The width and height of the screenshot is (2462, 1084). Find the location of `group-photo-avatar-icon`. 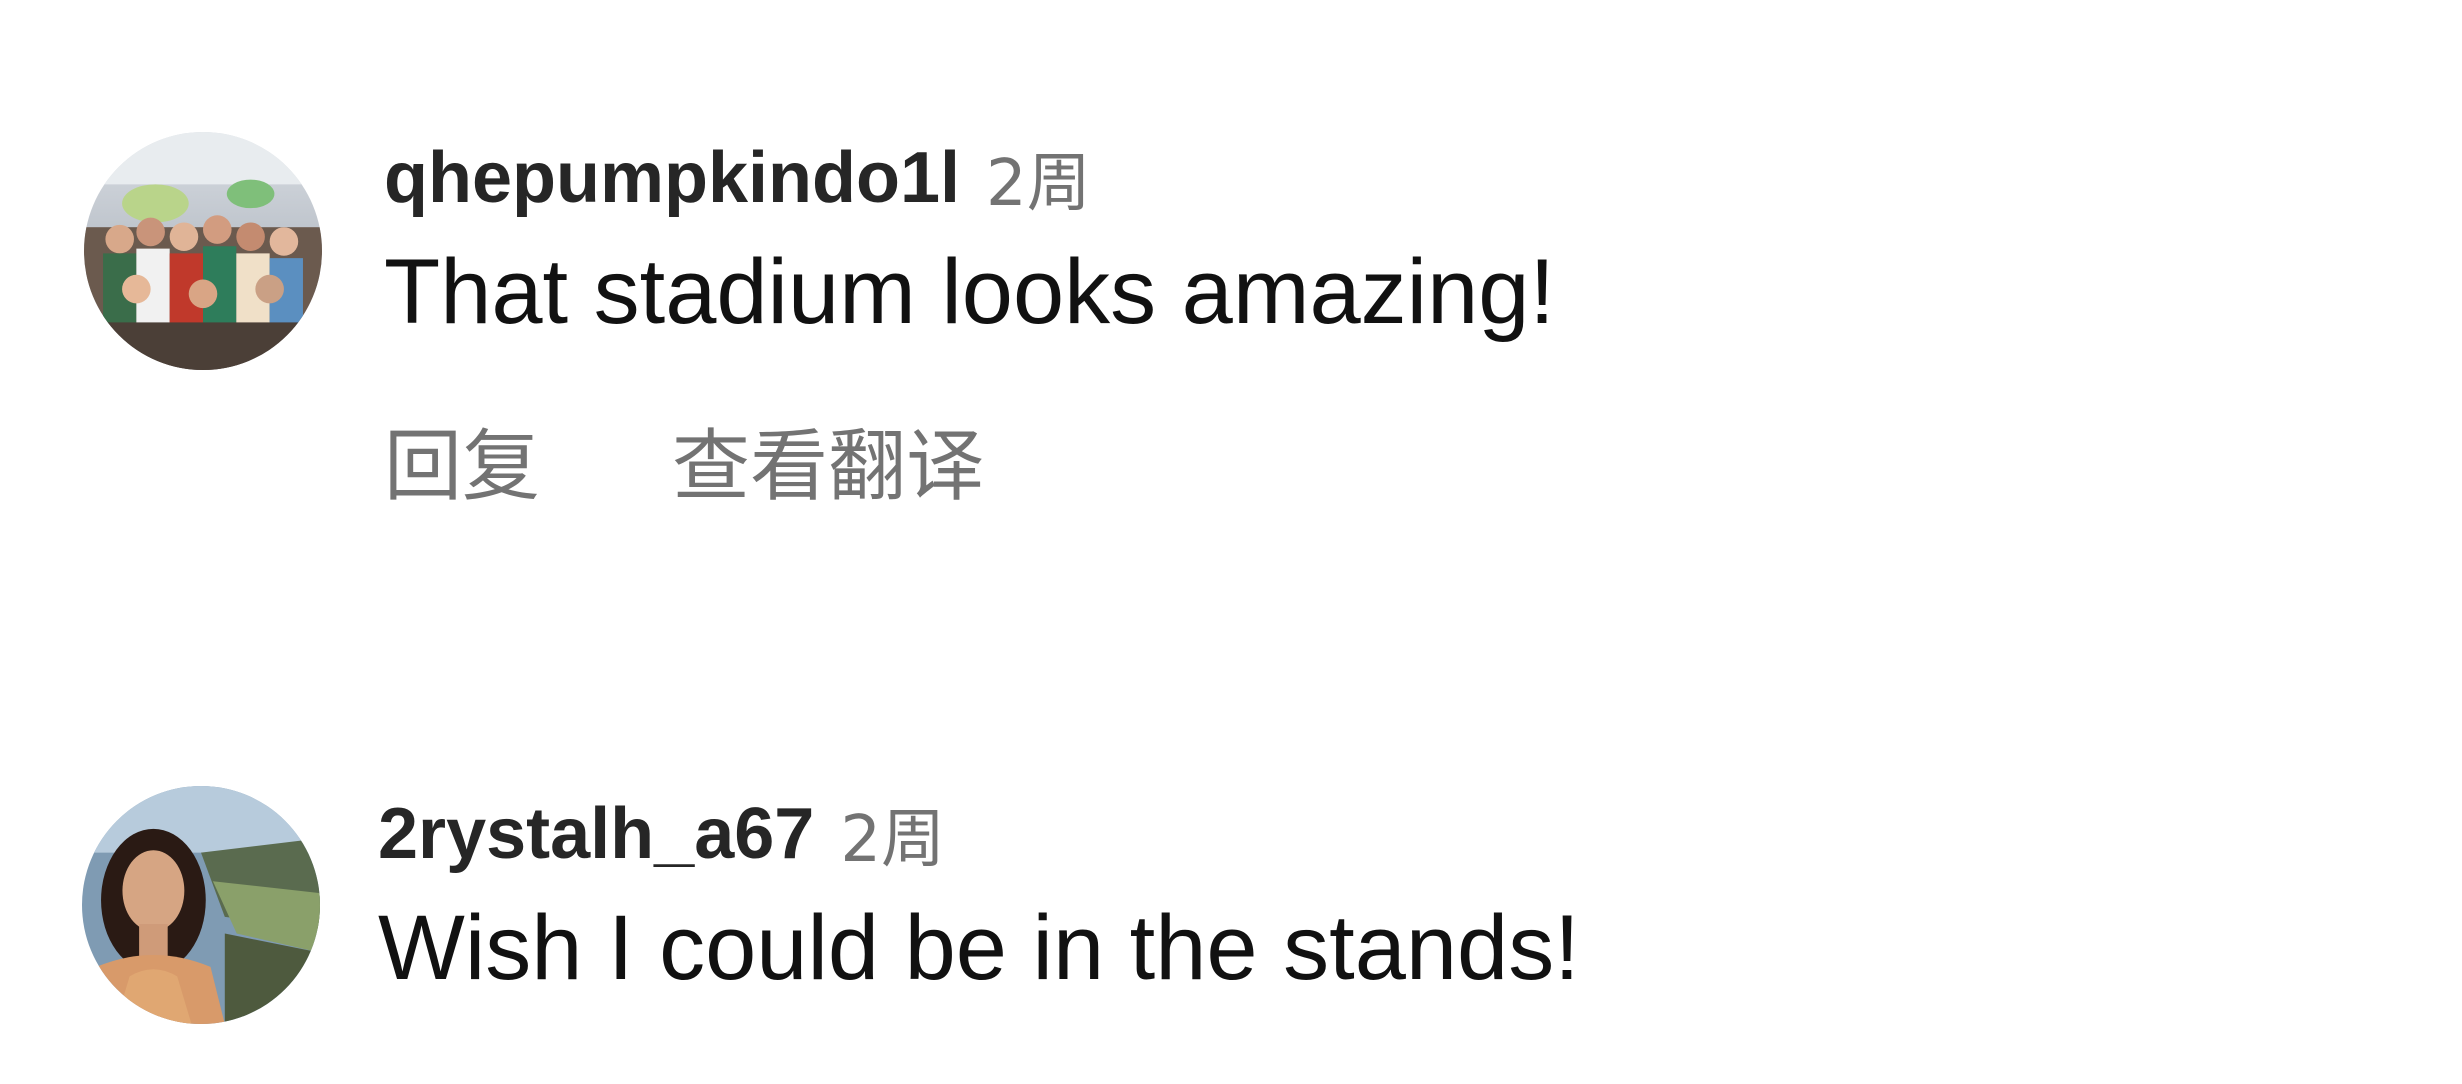

group-photo-avatar-icon is located at coordinates (203, 251).